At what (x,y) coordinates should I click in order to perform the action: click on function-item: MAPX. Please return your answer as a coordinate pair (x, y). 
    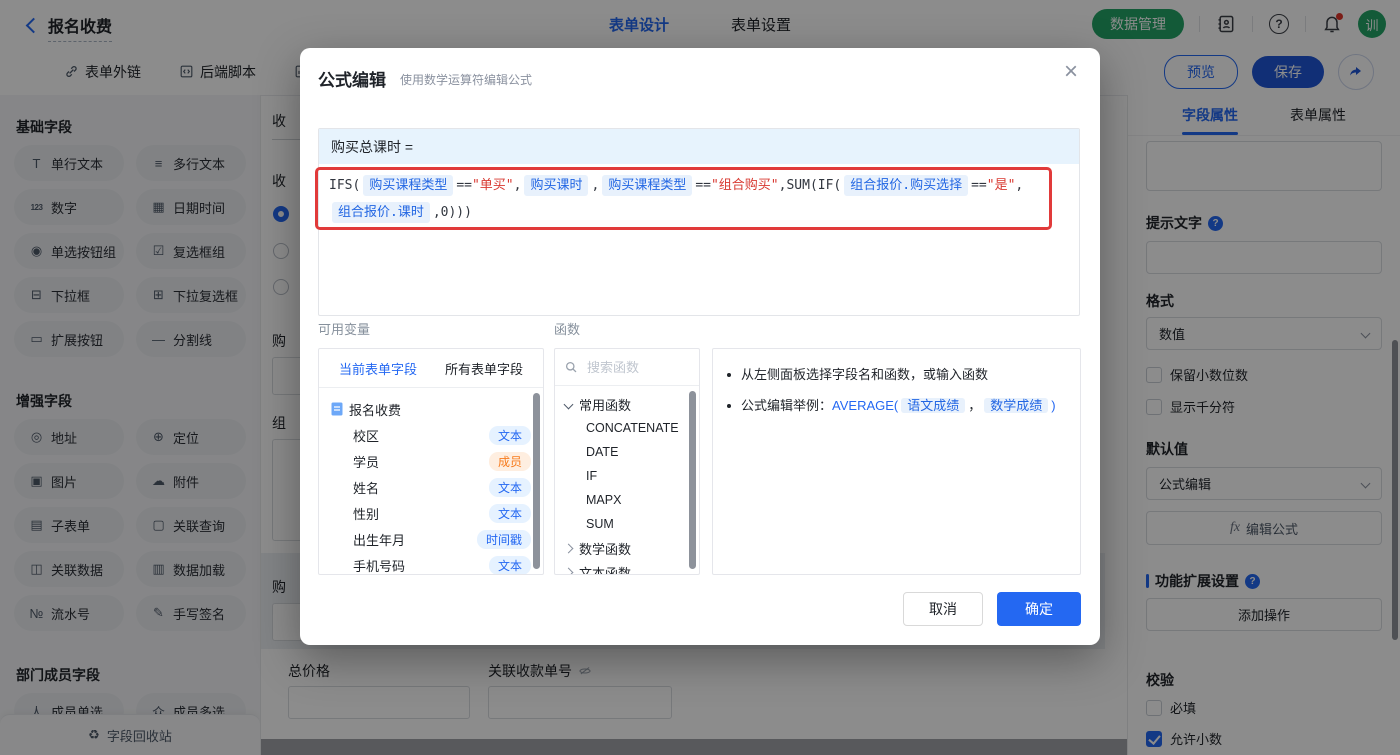
    Looking at the image, I should click on (627, 500).